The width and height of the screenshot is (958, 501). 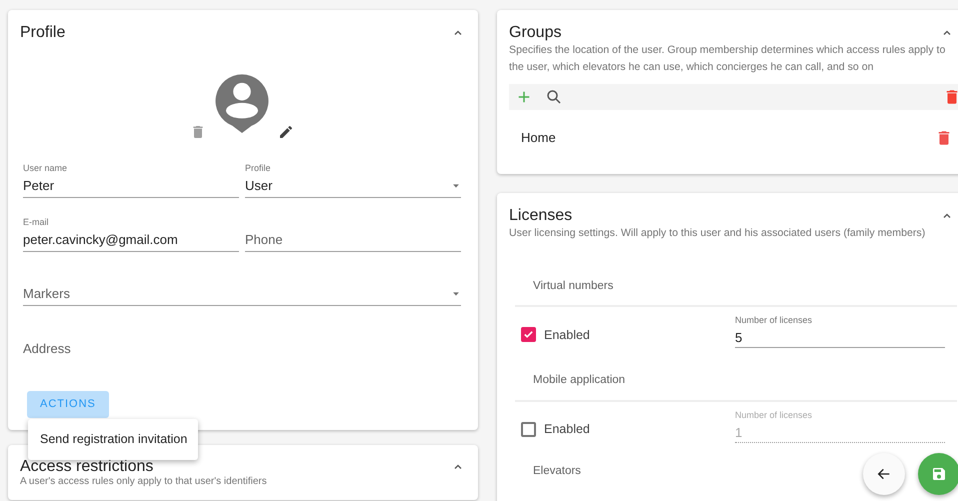 I want to click on section-title: Licenses, so click(x=540, y=215).